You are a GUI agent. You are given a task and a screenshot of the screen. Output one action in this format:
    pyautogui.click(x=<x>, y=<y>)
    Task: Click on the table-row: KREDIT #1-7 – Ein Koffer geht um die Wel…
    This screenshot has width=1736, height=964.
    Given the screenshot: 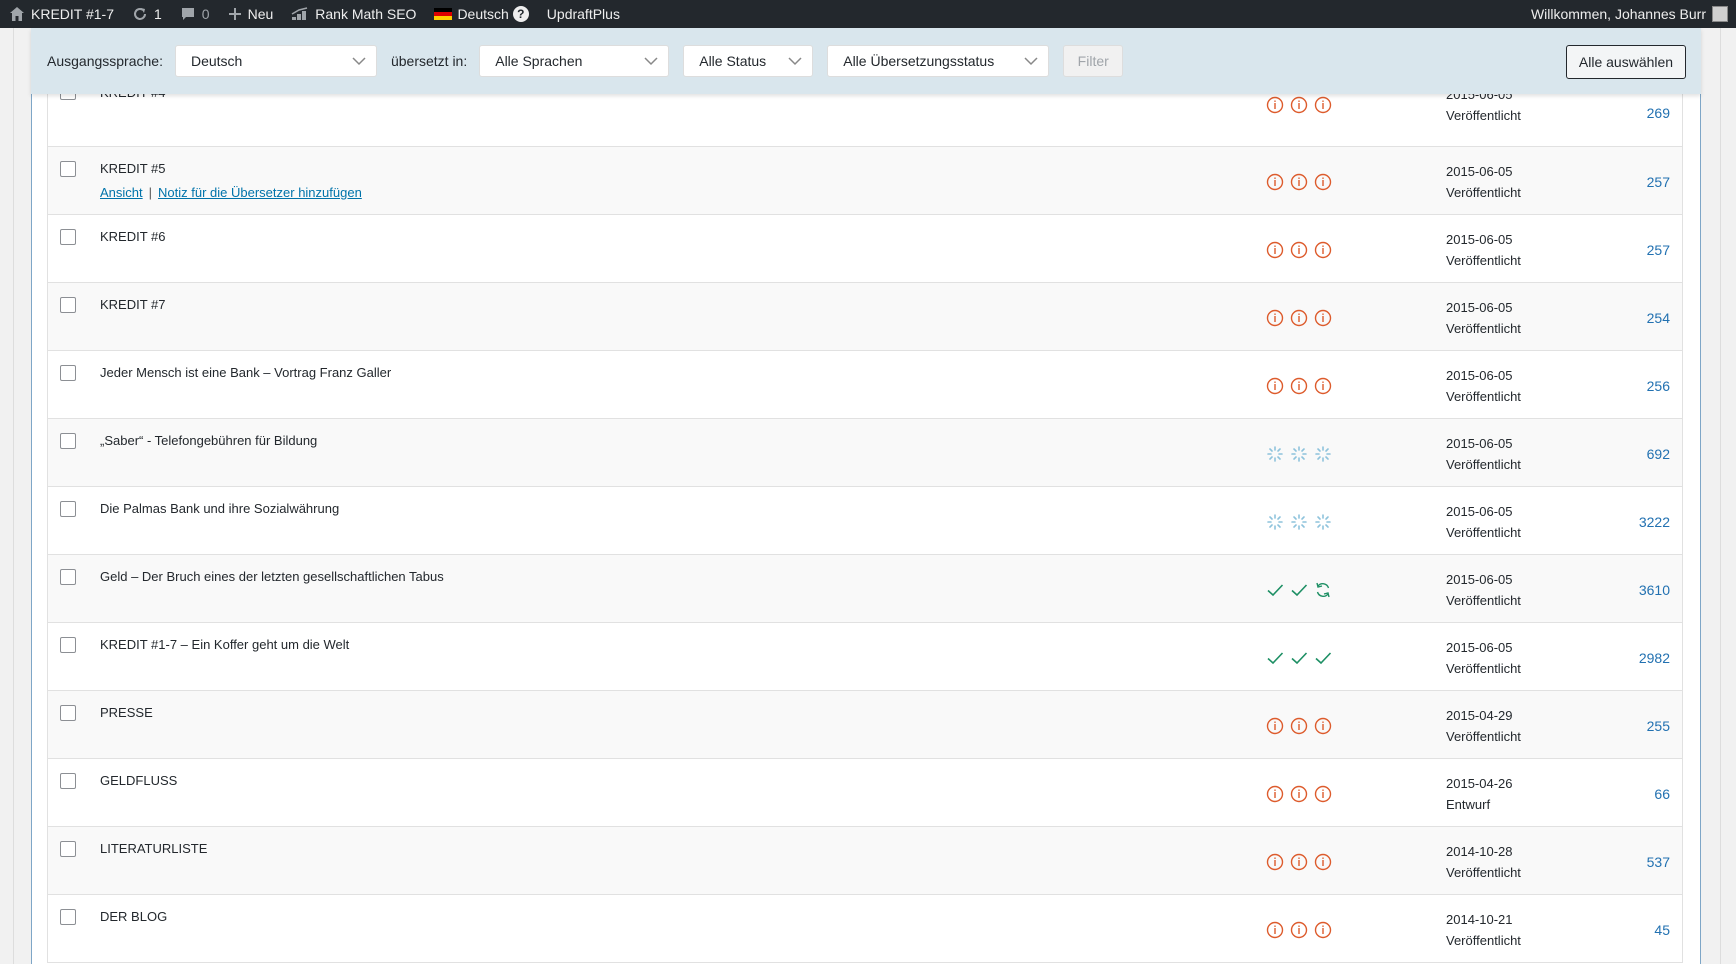 What is the action you would take?
    pyautogui.click(x=865, y=657)
    